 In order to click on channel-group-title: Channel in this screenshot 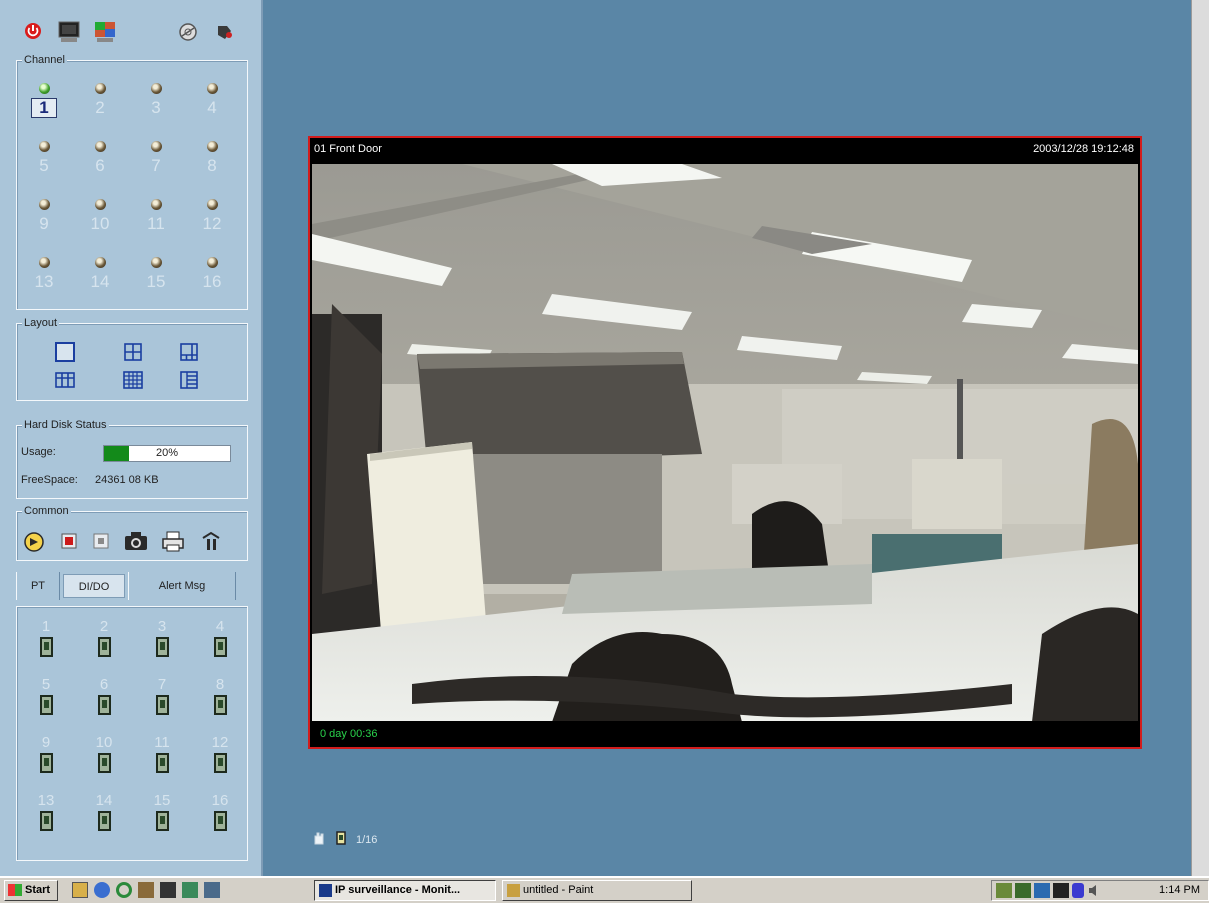, I will do `click(44, 60)`.